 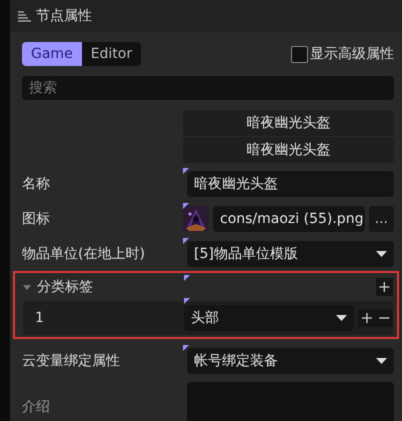 What do you see at coordinates (36, 407) in the screenshot?
I see `property-label: 介绍` at bounding box center [36, 407].